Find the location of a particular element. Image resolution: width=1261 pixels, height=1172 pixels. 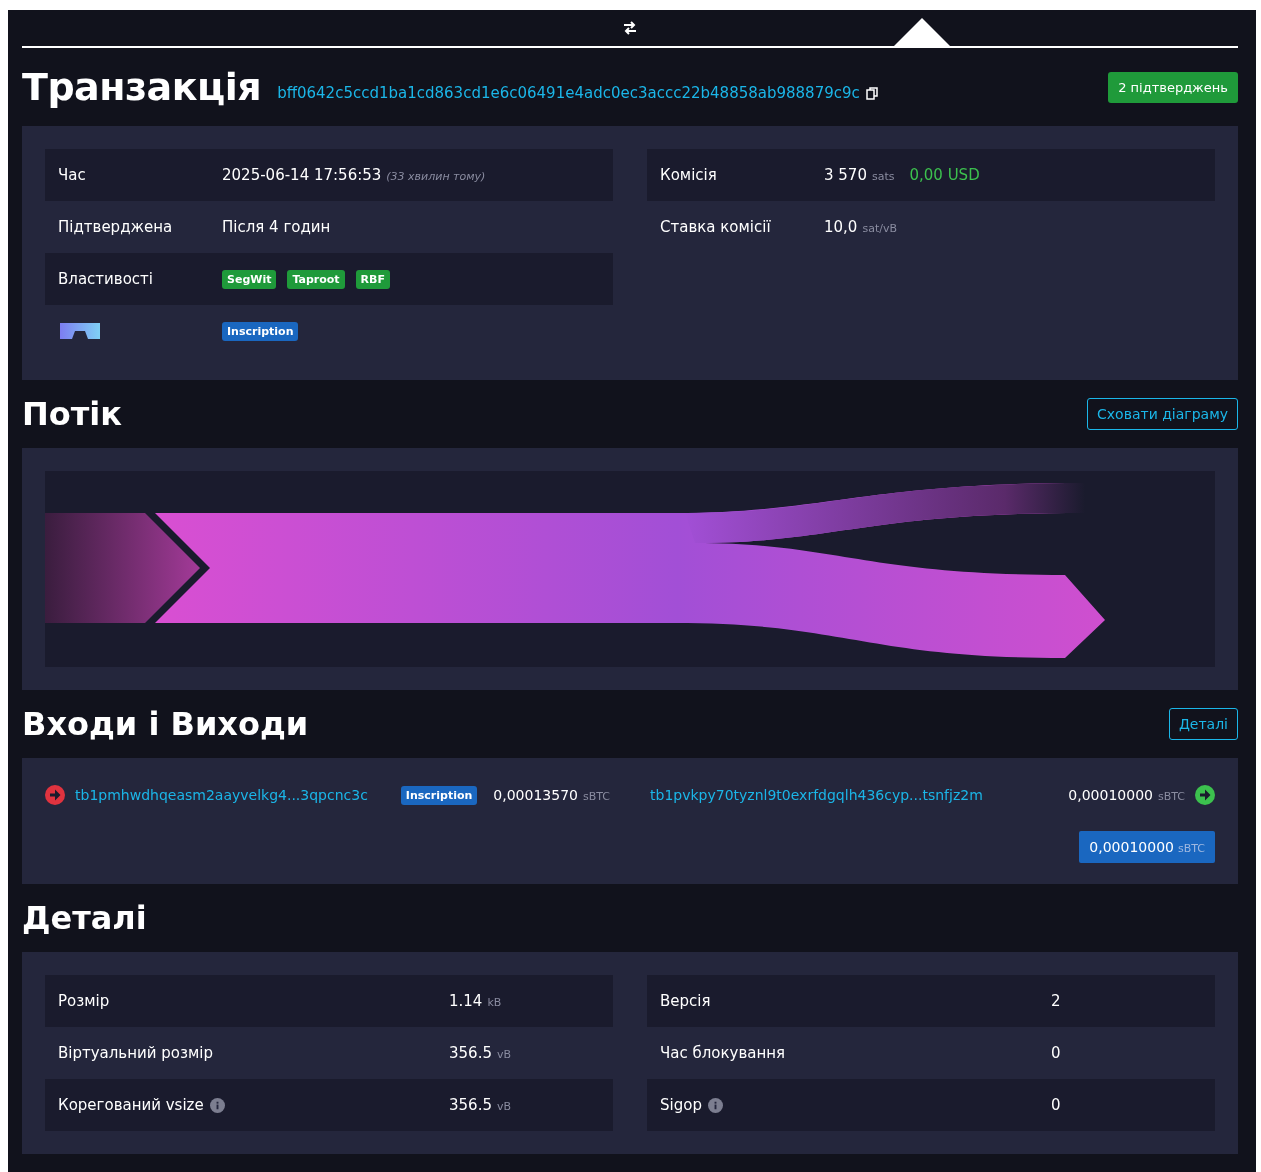

relative-time: (33 хвилин тому) is located at coordinates (436, 176).